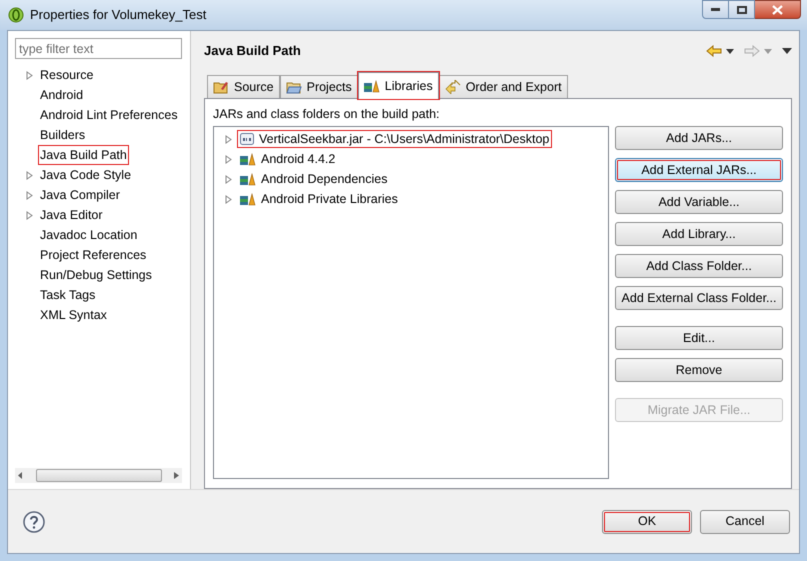 This screenshot has width=807, height=561. I want to click on tree-item: Android Lint Preferences, so click(109, 115).